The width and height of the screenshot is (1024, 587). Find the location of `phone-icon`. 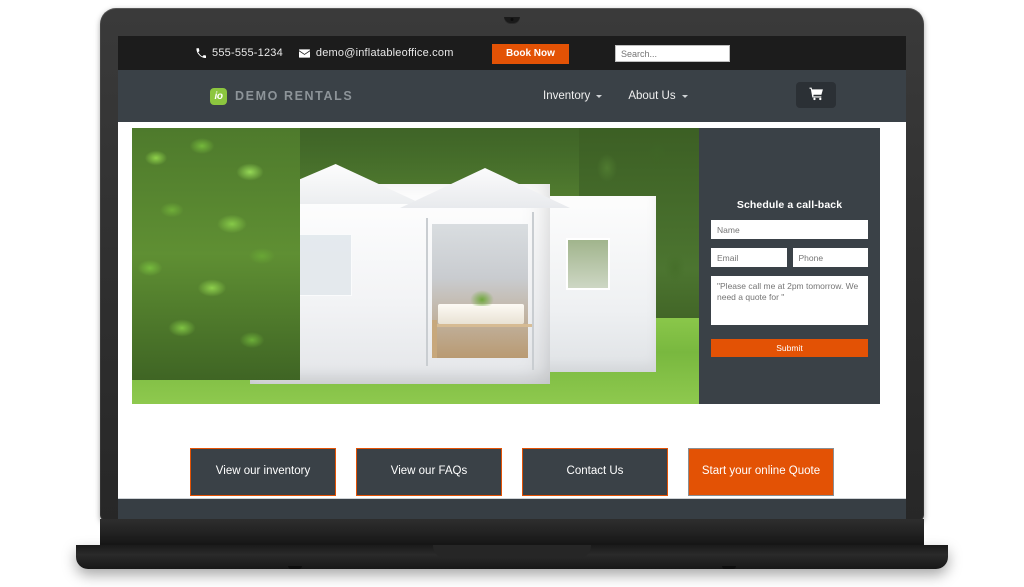

phone-icon is located at coordinates (201, 53).